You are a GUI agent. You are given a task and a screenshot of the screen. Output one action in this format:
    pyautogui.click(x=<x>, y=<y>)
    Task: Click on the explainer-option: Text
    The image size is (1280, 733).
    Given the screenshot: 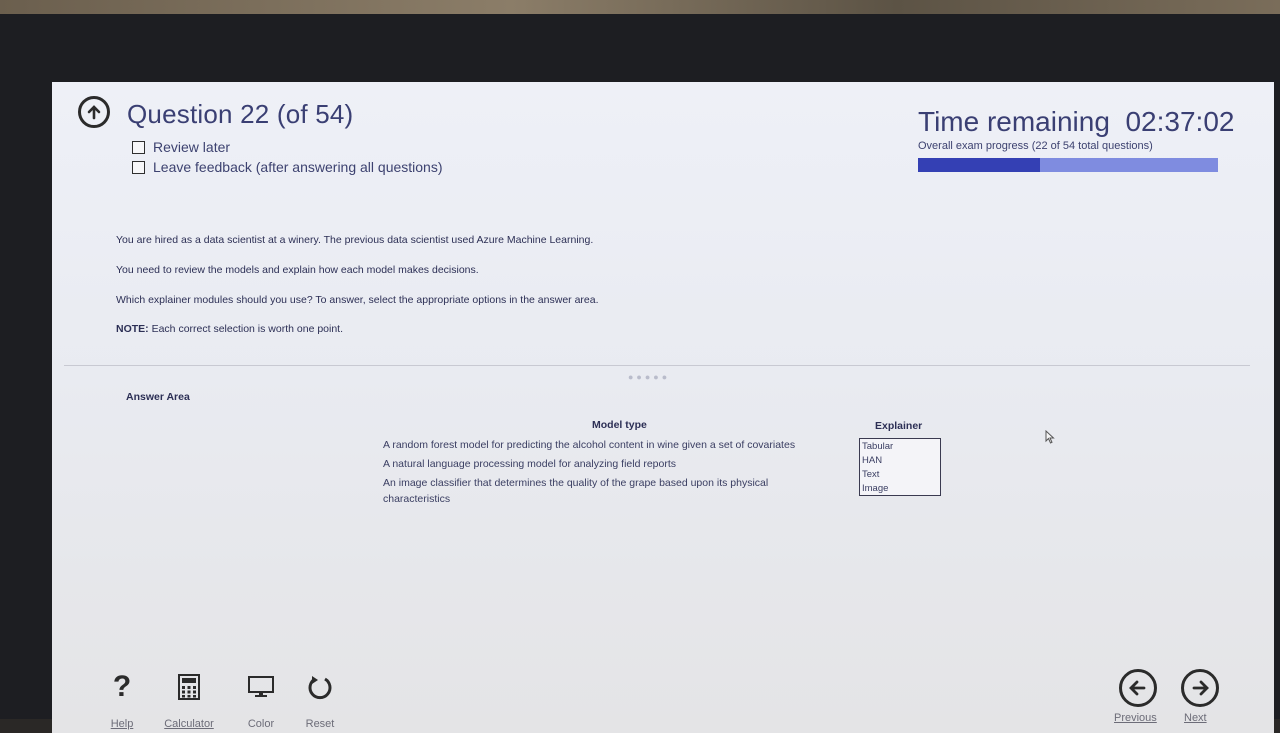 What is the action you would take?
    pyautogui.click(x=900, y=475)
    